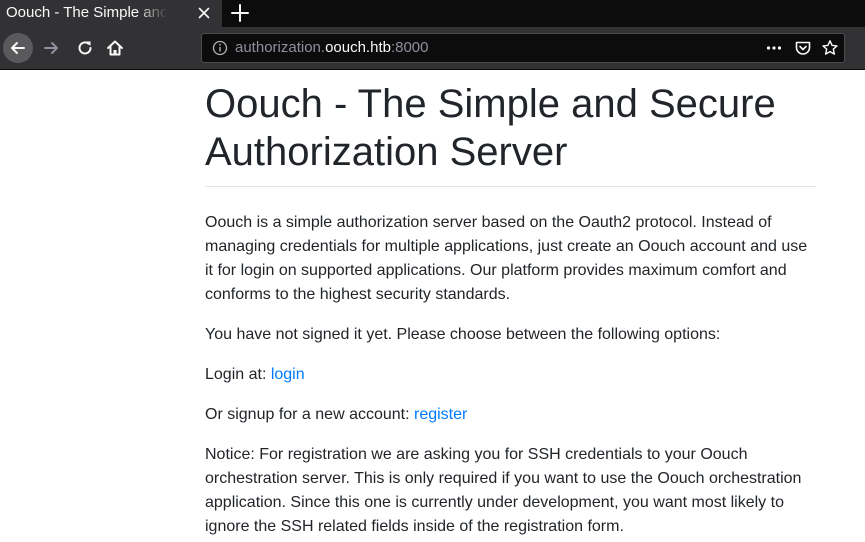 This screenshot has width=865, height=542. Describe the element at coordinates (510, 415) in the screenshot. I see `signup-line: Or signup for a new account: register` at that location.